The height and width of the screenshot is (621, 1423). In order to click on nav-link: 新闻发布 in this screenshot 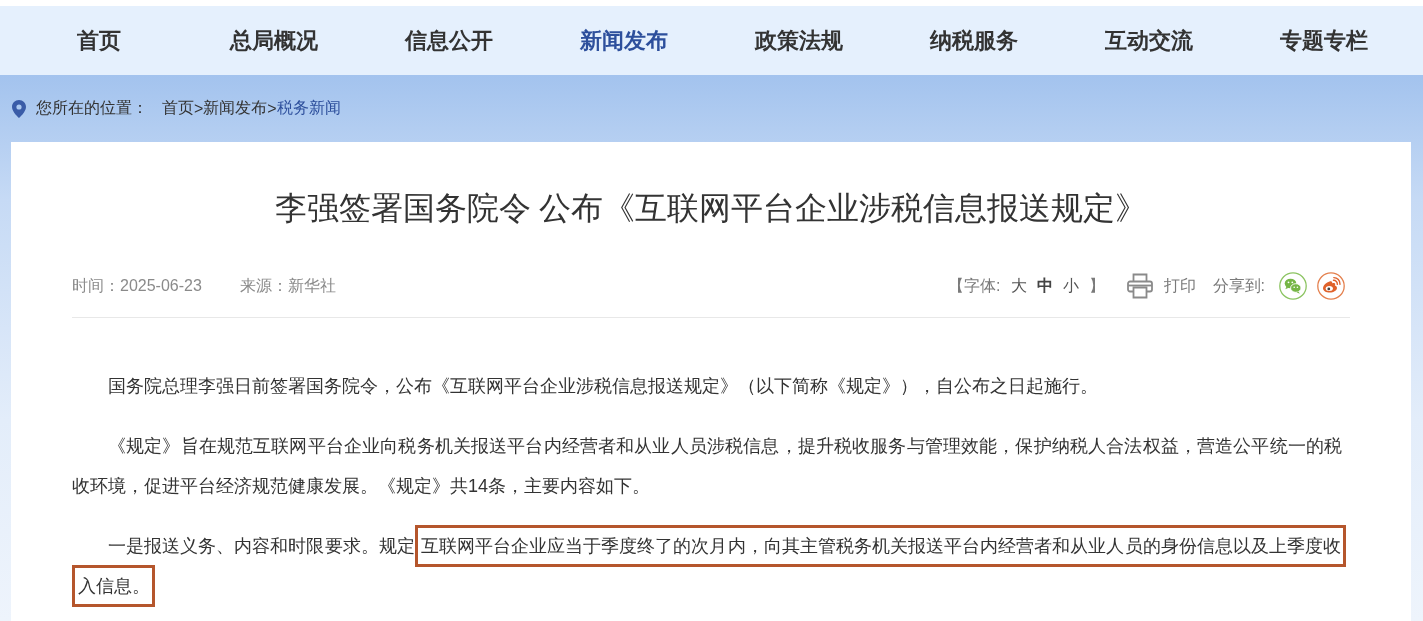, I will do `click(623, 40)`.